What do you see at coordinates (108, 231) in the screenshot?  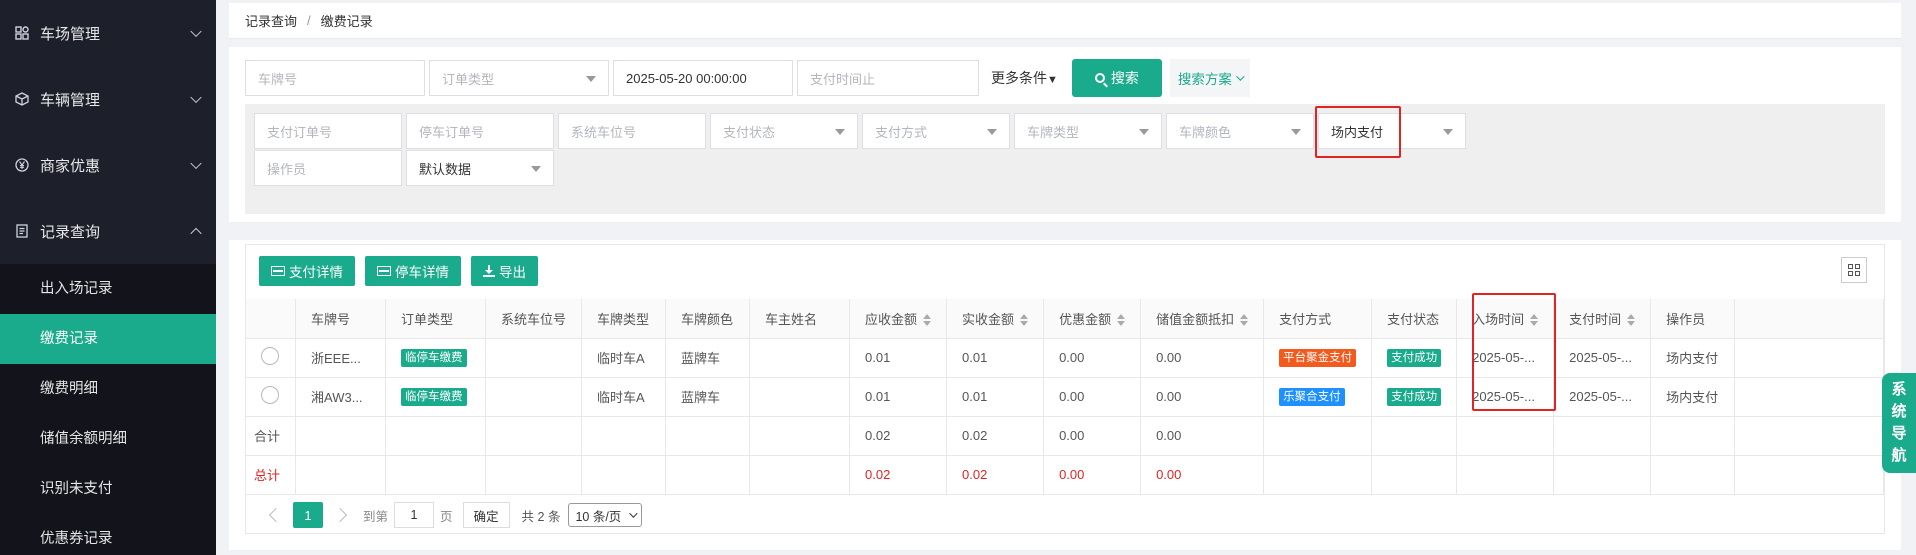 I see `sidebar-group-records: 记录查询` at bounding box center [108, 231].